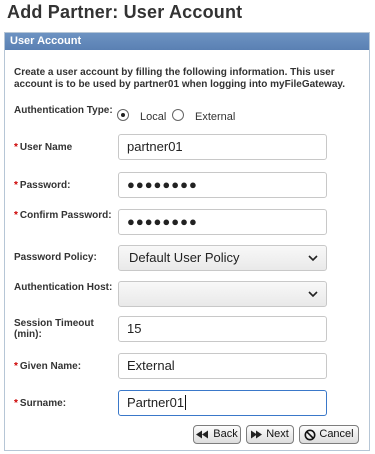  I want to click on confirm-password-label: * Confirm Password:, so click(63, 215).